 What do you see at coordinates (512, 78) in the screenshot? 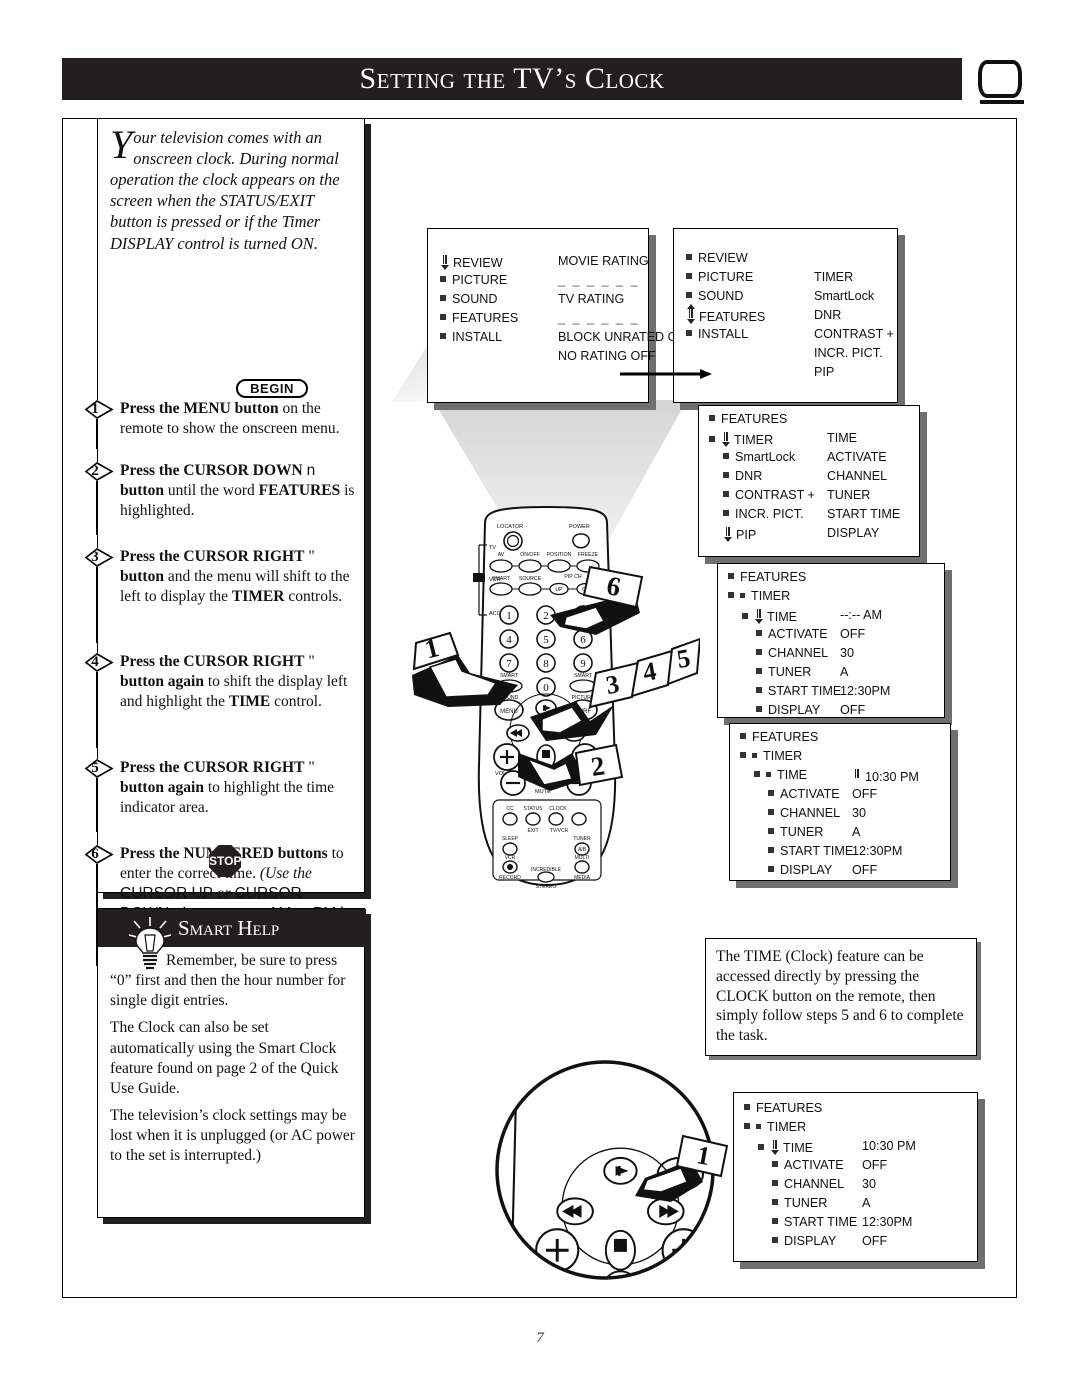
I see `page-title: Setting the TV’s Clock` at bounding box center [512, 78].